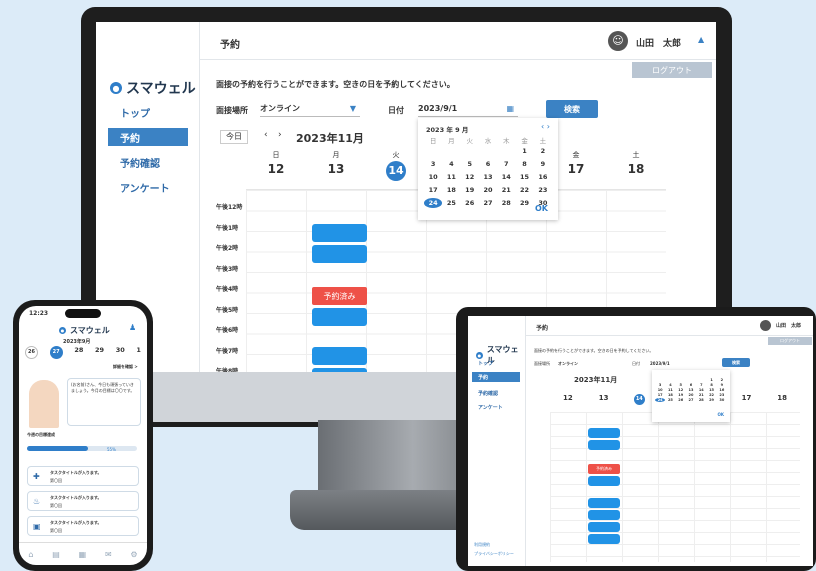  I want to click on tablet-picker-ok: OK, so click(721, 414).